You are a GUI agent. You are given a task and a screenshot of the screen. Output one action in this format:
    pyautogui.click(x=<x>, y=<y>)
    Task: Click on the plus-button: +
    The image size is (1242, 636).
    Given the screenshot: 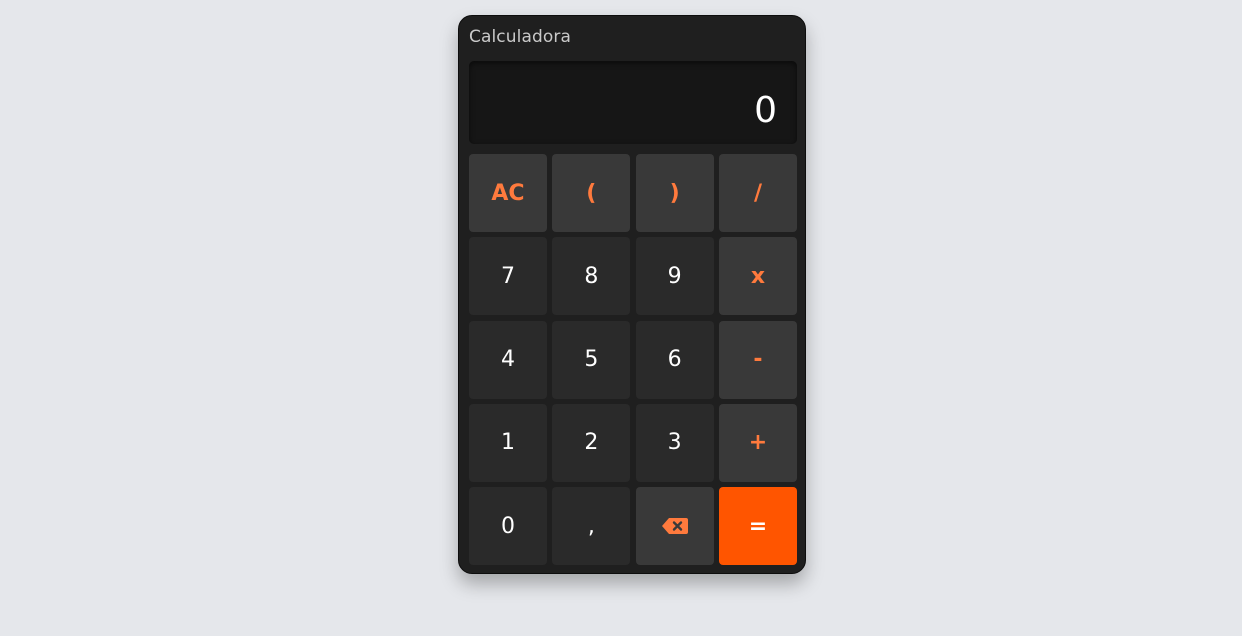 What is the action you would take?
    pyautogui.click(x=757, y=442)
    